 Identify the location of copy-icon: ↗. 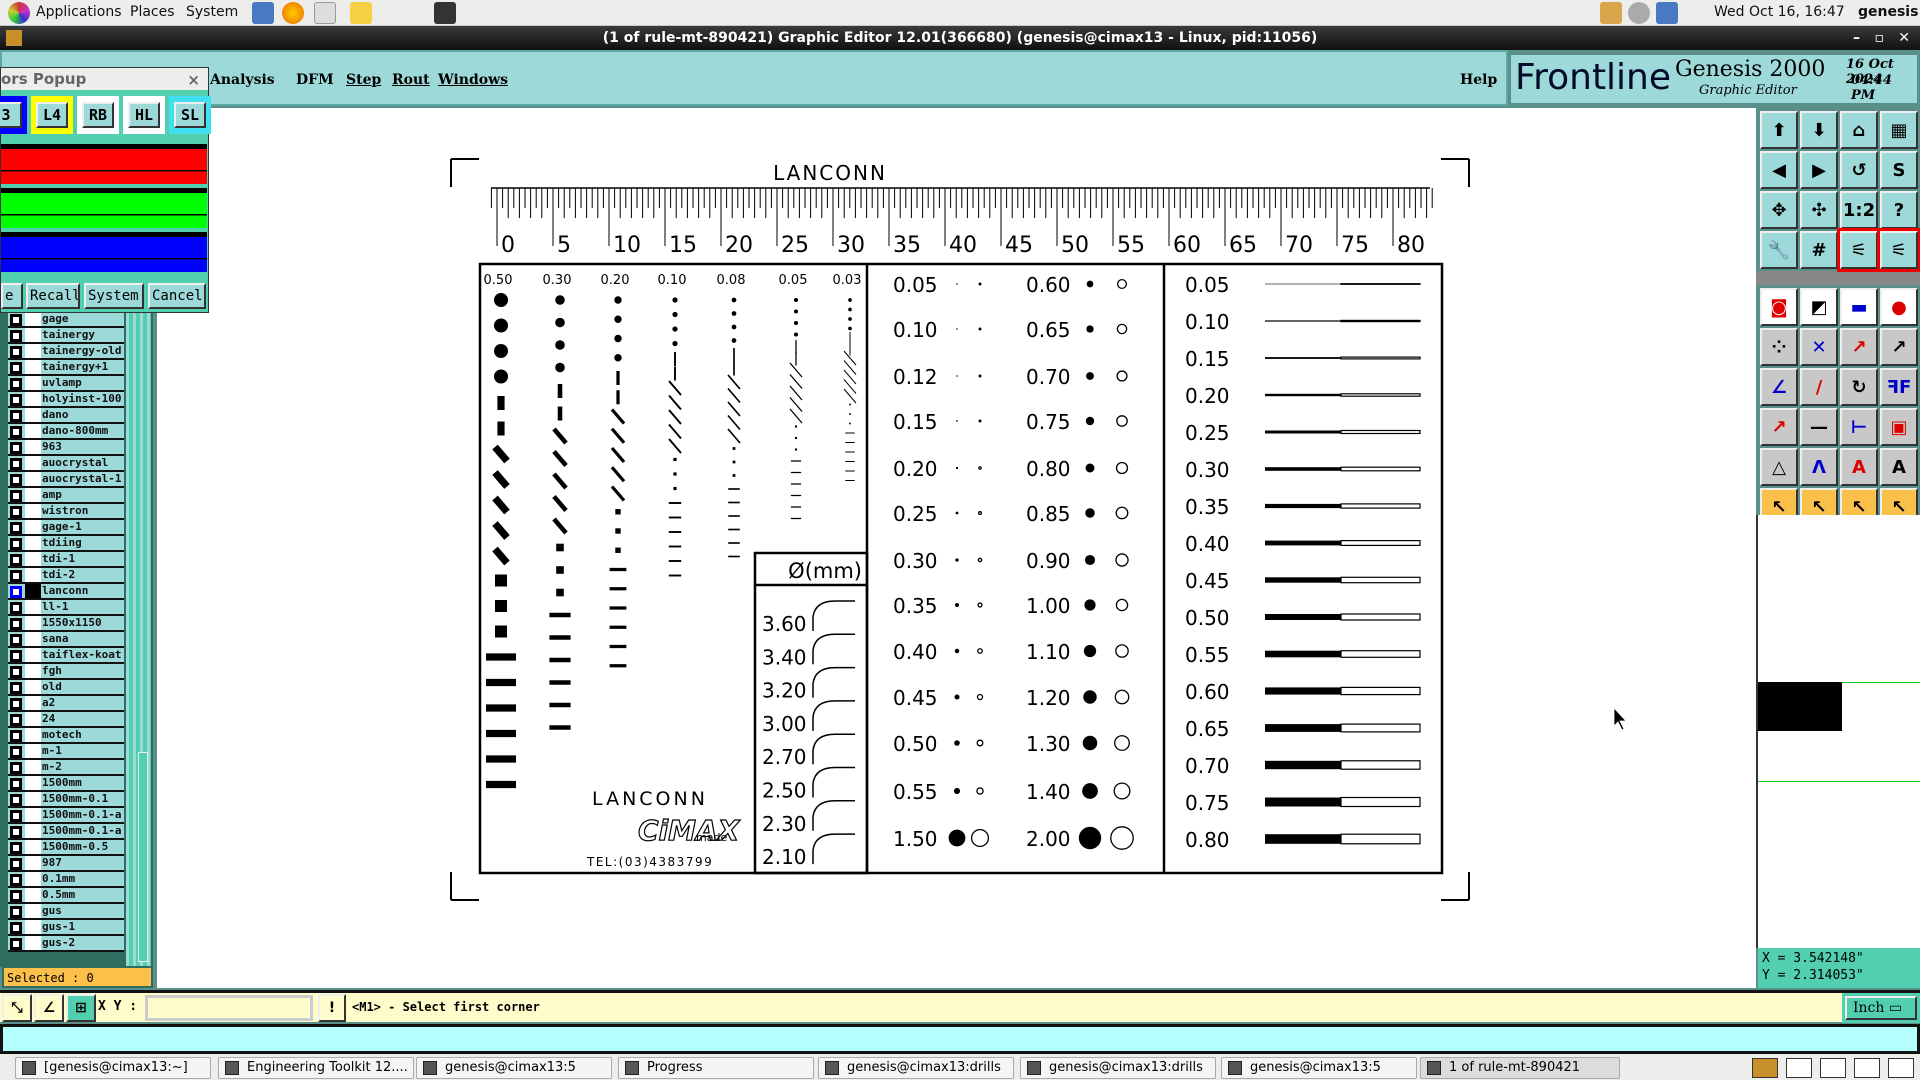
(1899, 347).